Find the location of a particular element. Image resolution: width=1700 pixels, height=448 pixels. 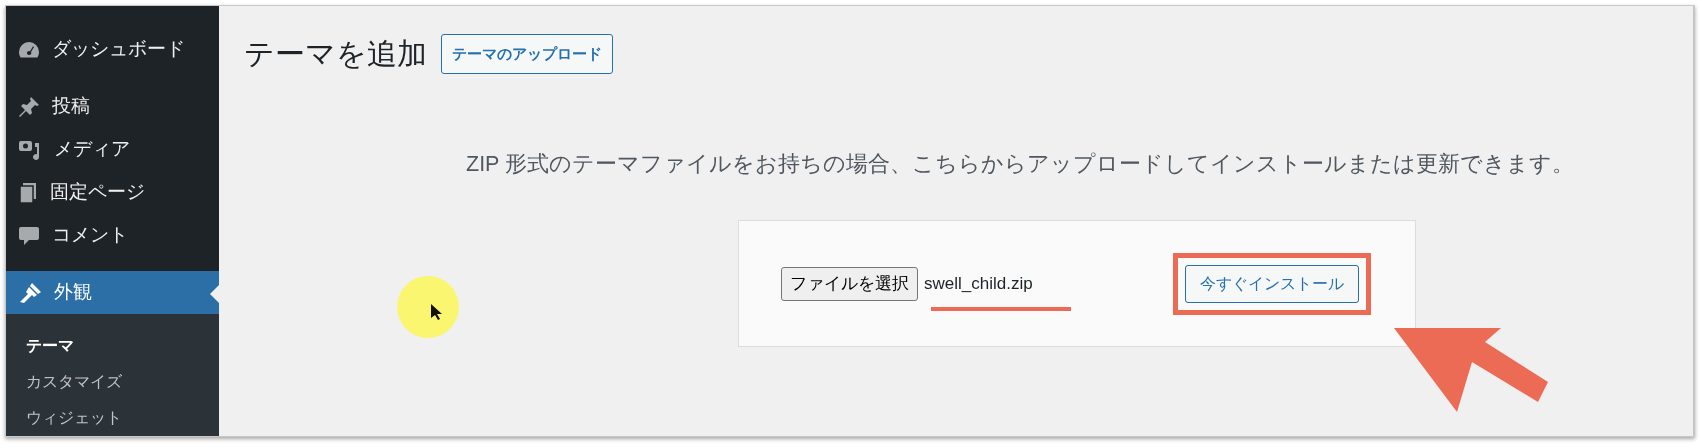

upload-theme-button: テーマのアップロード is located at coordinates (527, 54).